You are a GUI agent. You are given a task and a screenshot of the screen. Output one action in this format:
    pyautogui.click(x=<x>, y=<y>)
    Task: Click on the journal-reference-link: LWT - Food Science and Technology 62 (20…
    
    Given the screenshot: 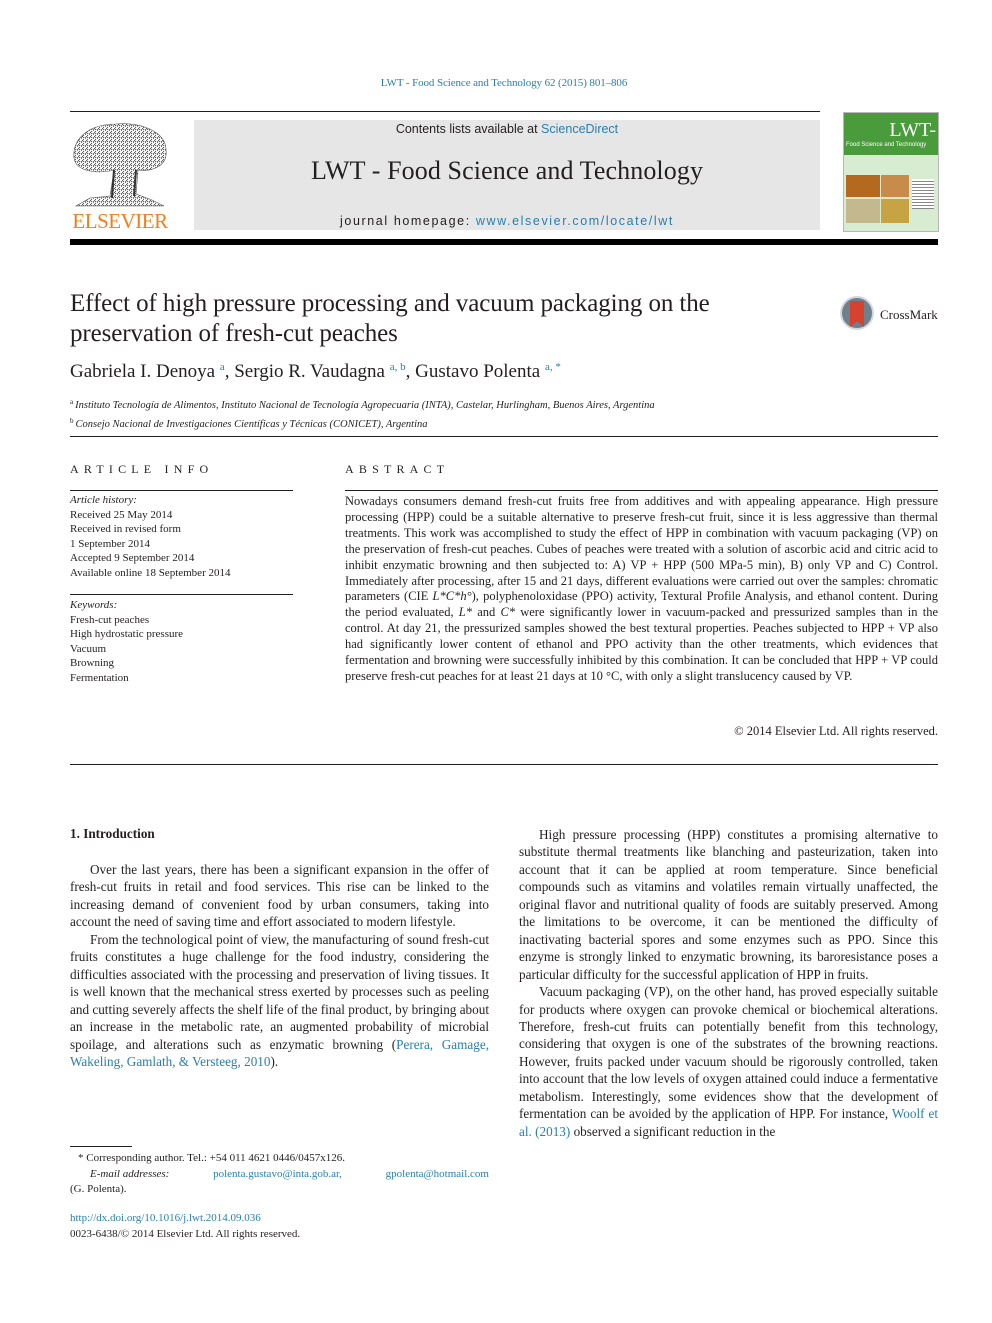 What is the action you would take?
    pyautogui.click(x=496, y=83)
    